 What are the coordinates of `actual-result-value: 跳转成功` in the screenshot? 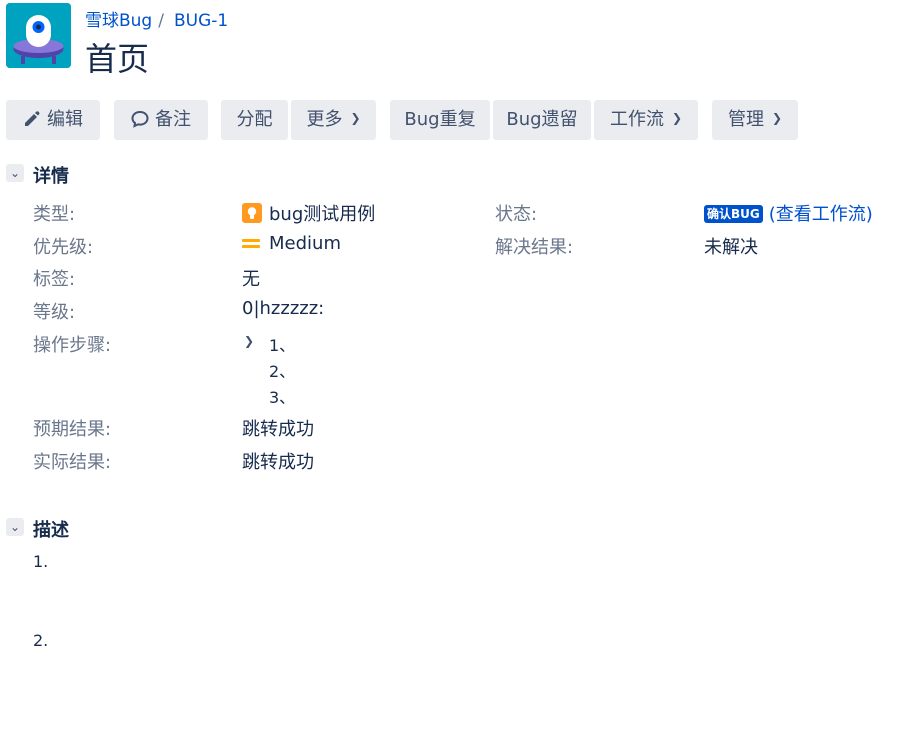 It's located at (278, 462).